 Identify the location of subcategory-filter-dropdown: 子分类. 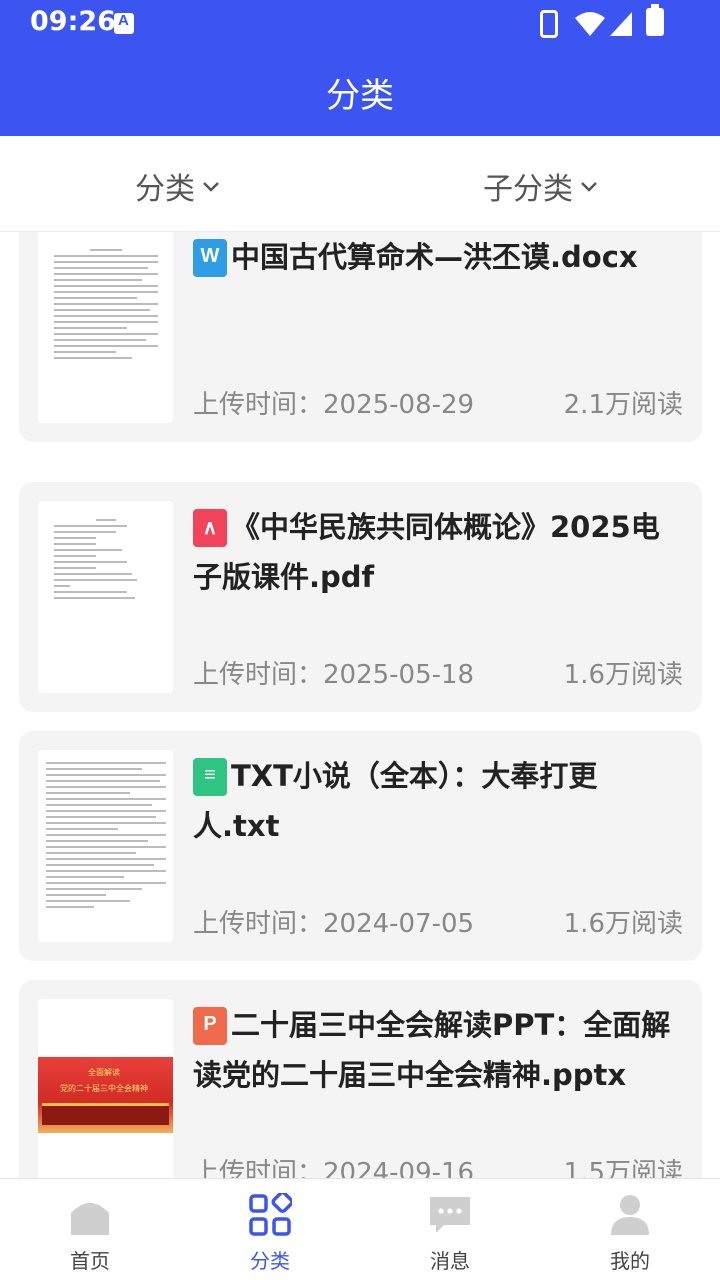
(541, 186).